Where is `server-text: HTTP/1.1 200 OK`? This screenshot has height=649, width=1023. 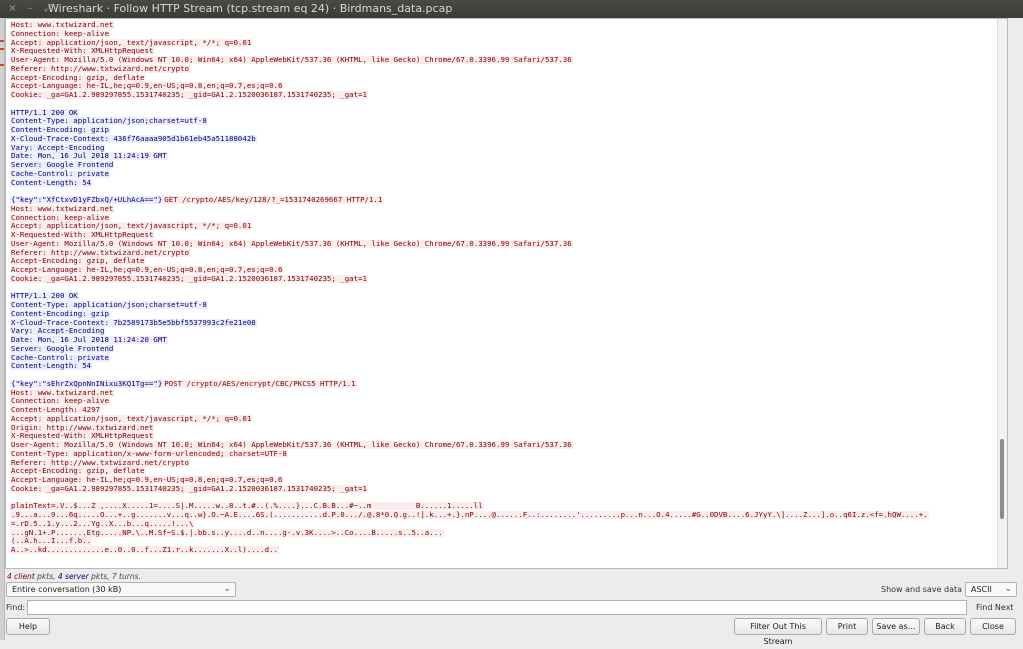 server-text: HTTP/1.1 200 OK is located at coordinates (44, 112).